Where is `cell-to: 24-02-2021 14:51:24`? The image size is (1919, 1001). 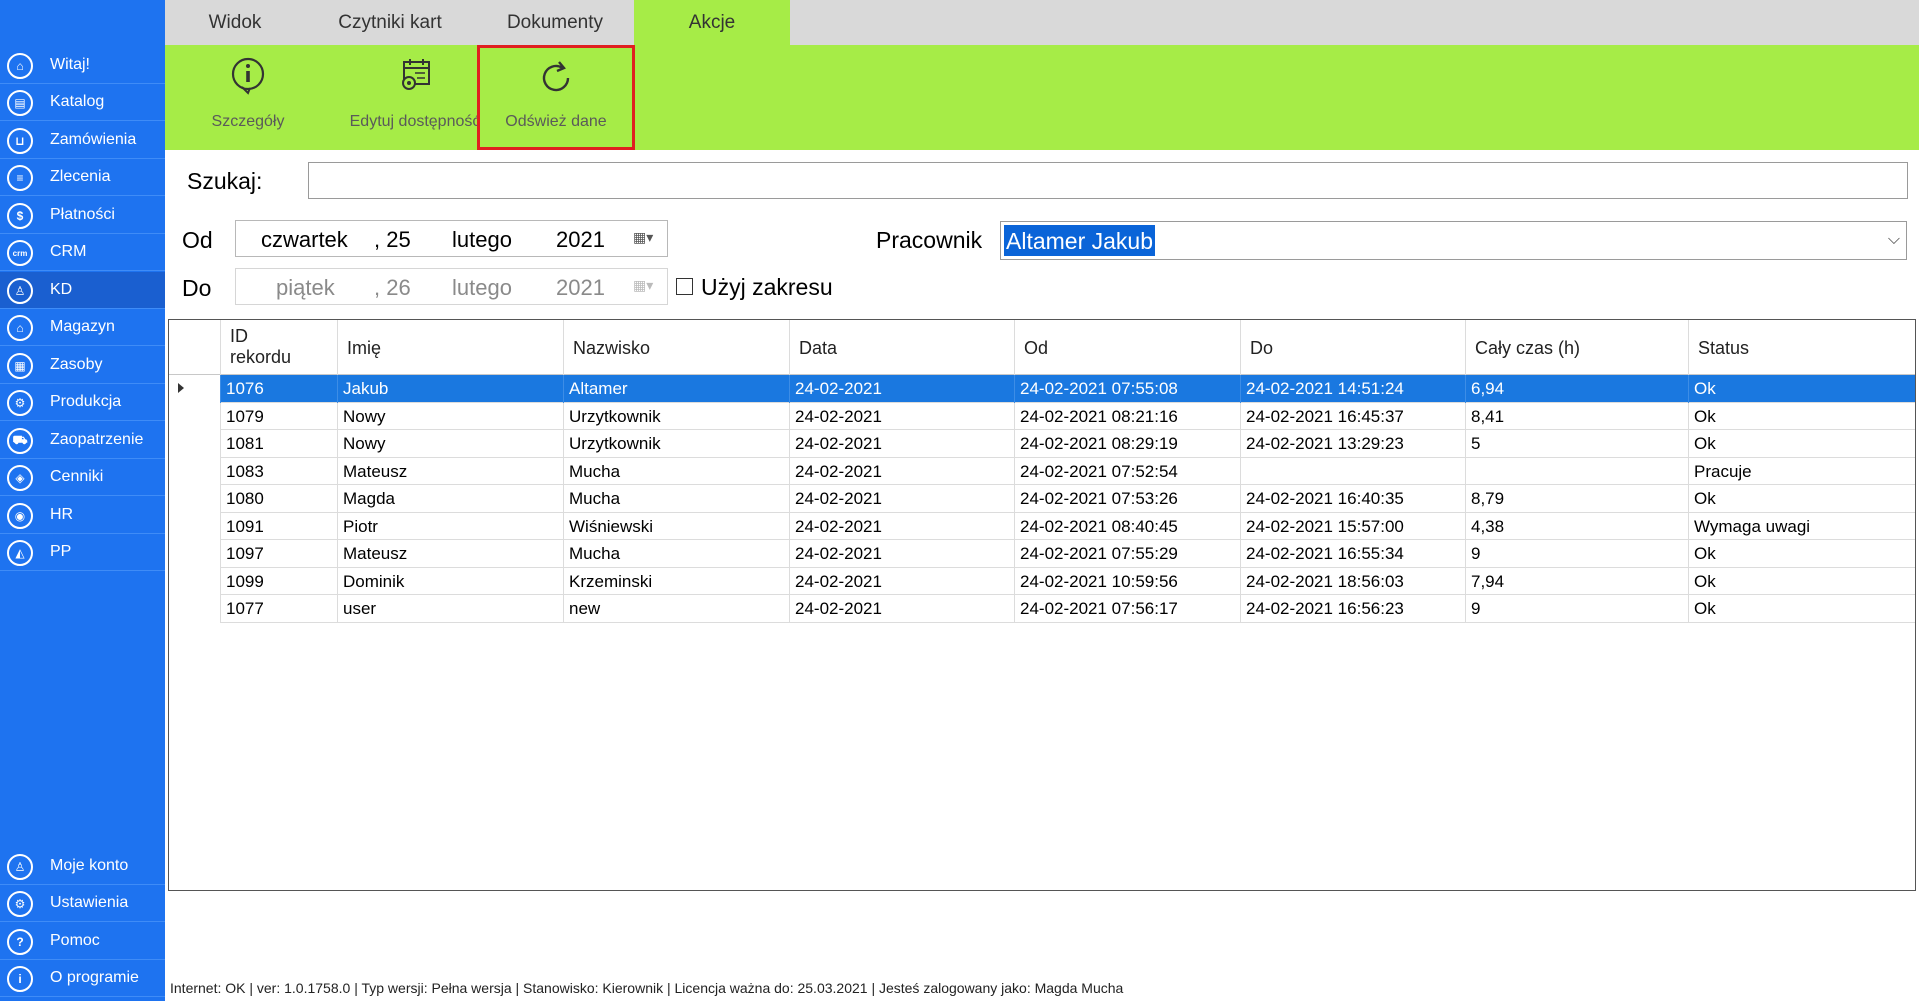
cell-to: 24-02-2021 14:51:24 is located at coordinates (1352, 389).